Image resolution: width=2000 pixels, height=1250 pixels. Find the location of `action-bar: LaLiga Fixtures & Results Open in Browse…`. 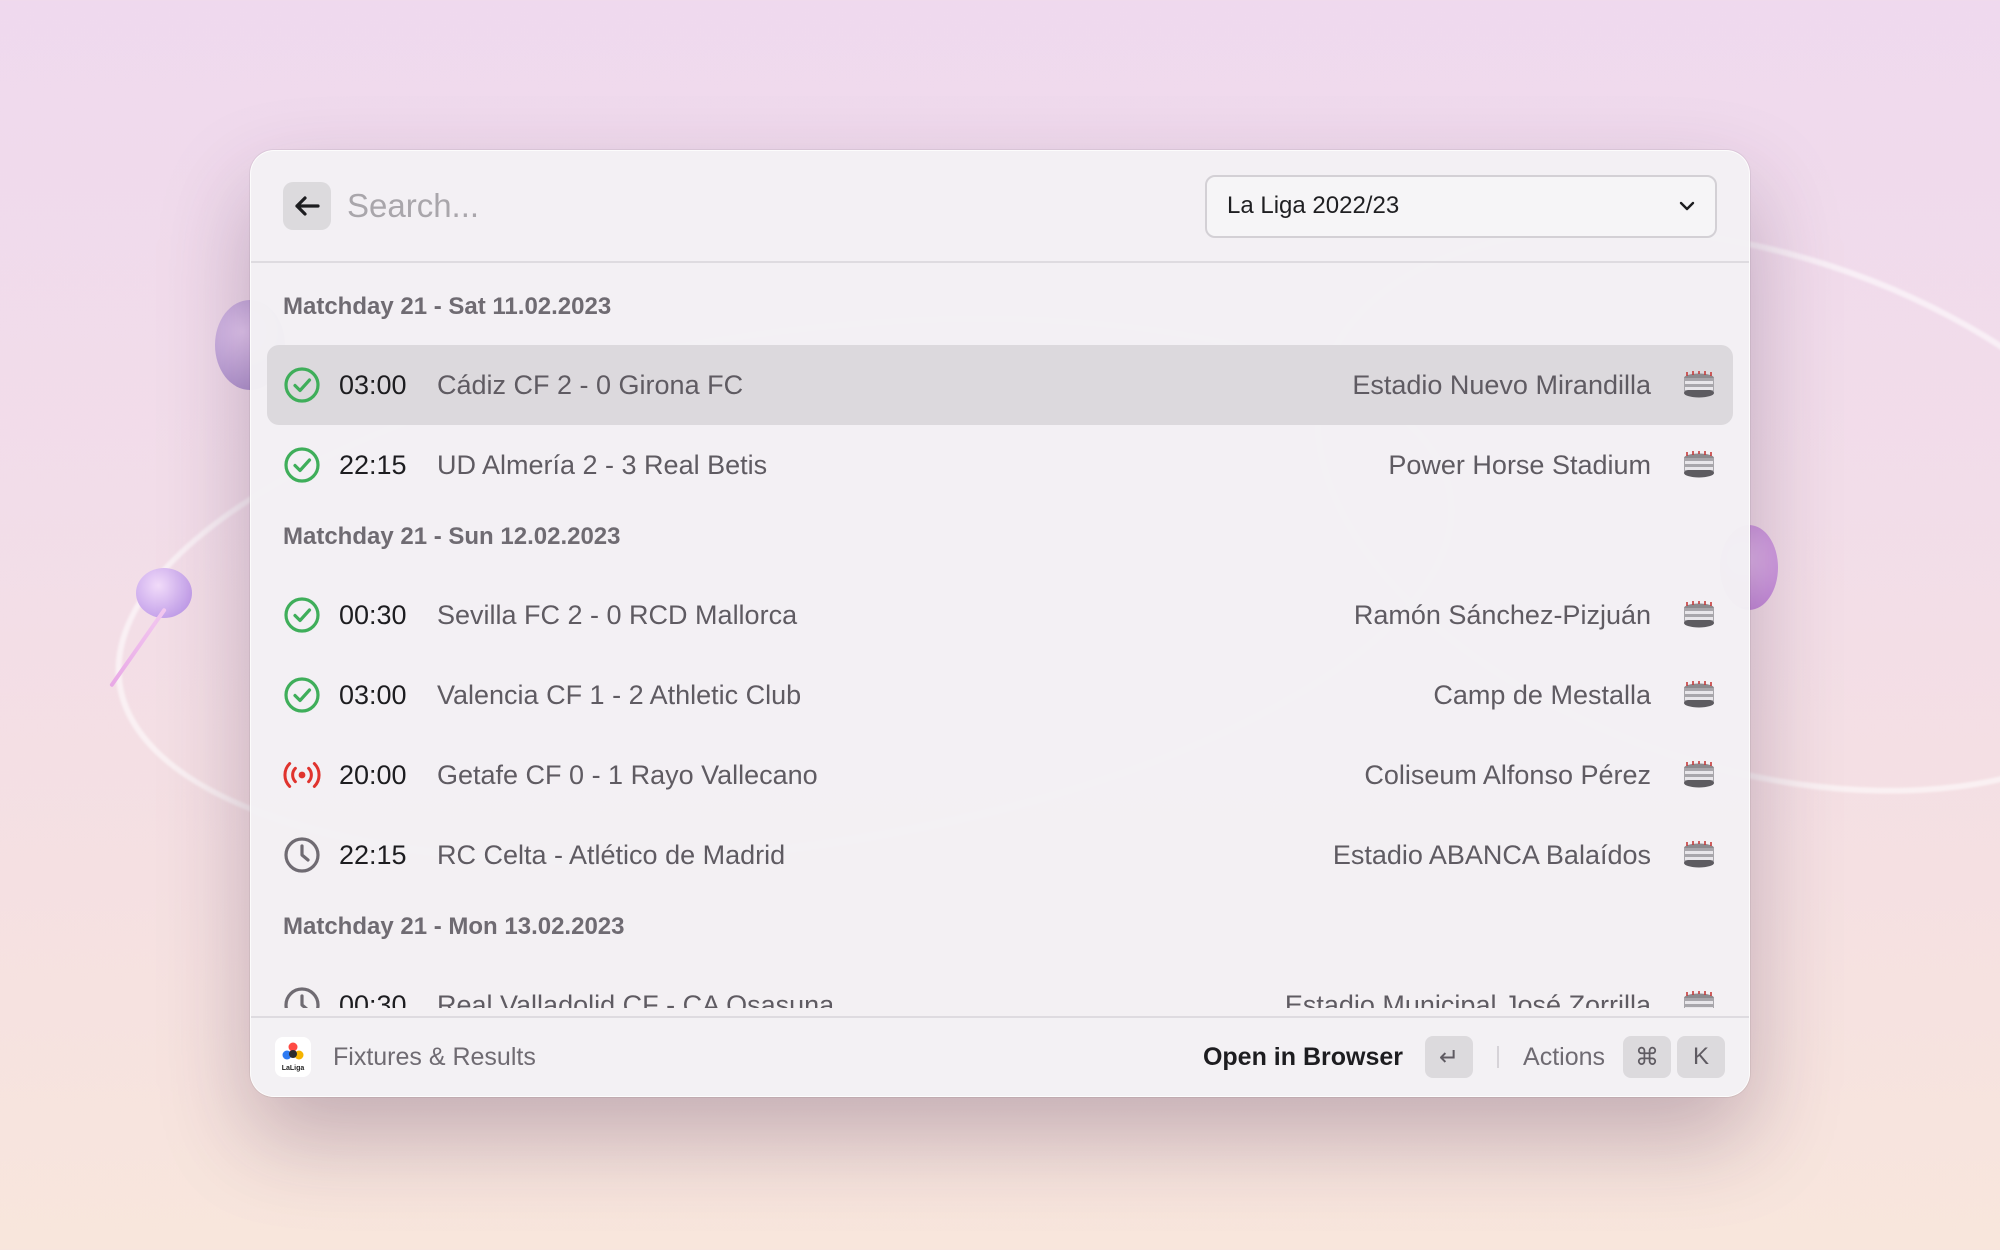

action-bar: LaLiga Fixtures & Results Open in Browse… is located at coordinates (1000, 1056).